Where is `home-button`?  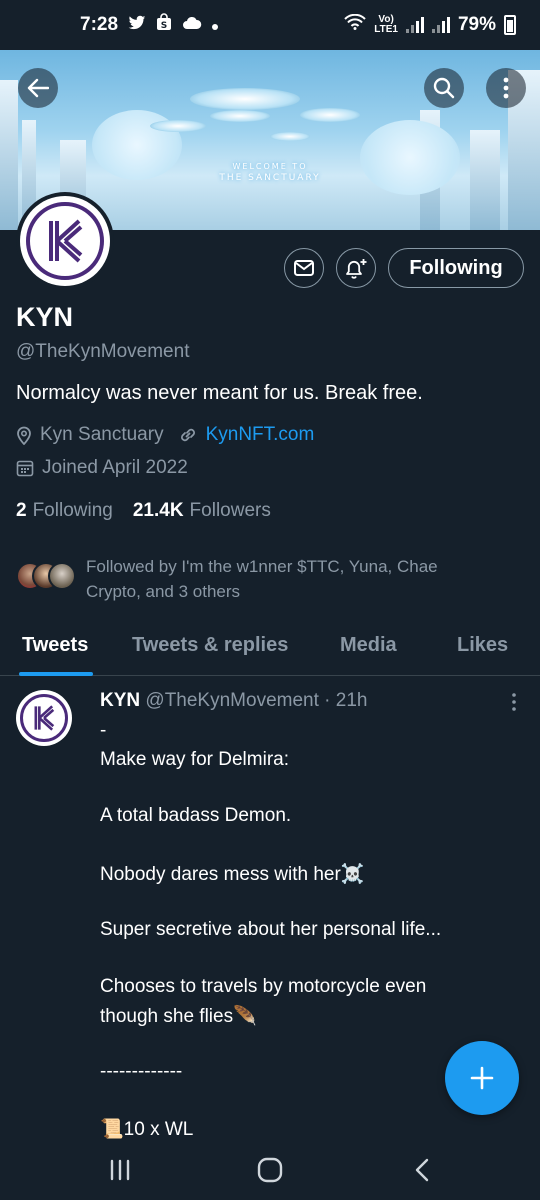
home-button is located at coordinates (270, 1170).